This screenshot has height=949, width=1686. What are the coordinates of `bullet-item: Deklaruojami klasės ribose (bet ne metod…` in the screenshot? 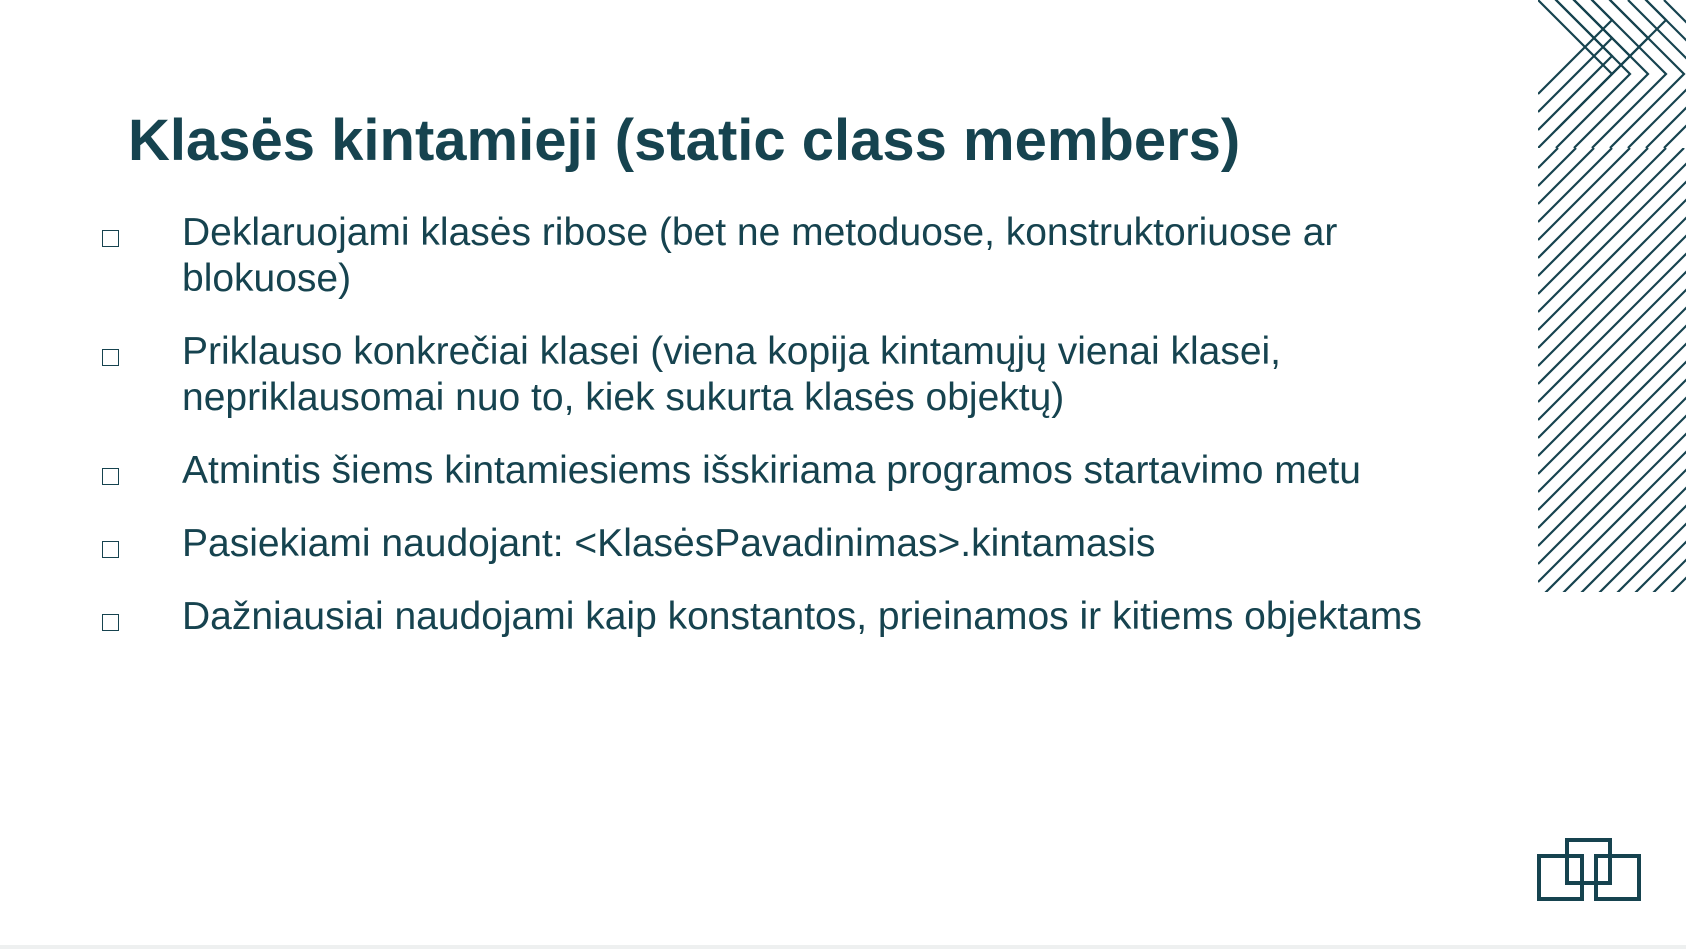 It's located at (780, 256).